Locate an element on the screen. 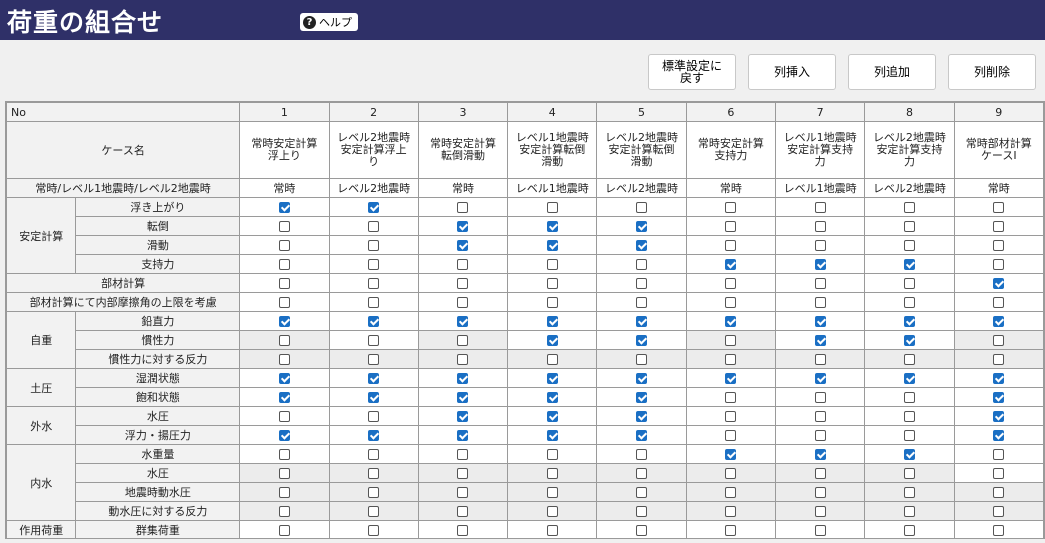 Image resolution: width=1045 pixels, height=543 pixels. reset-default-button: 標準設定に 戻す is located at coordinates (692, 72).